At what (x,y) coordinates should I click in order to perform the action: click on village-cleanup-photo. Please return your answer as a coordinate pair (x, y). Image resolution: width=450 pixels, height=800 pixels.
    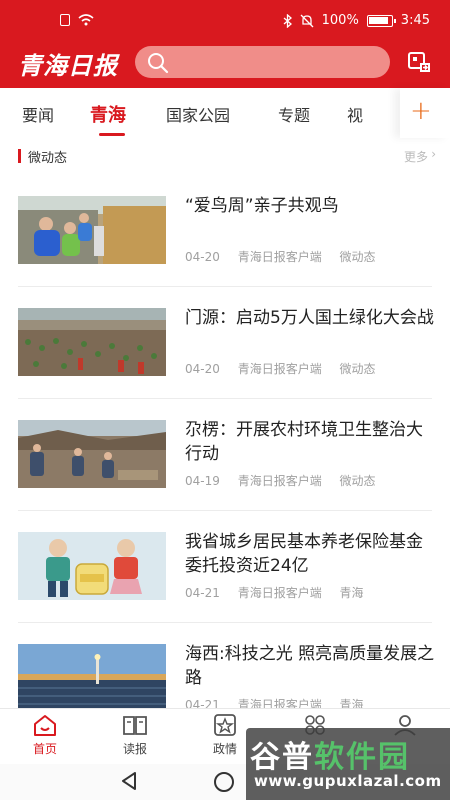
    Looking at the image, I should click on (92, 454).